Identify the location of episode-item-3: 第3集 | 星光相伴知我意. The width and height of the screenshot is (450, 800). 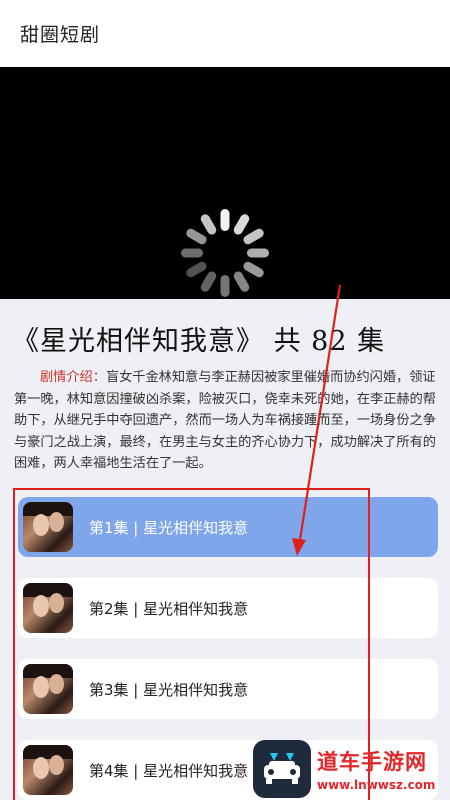
(228, 689).